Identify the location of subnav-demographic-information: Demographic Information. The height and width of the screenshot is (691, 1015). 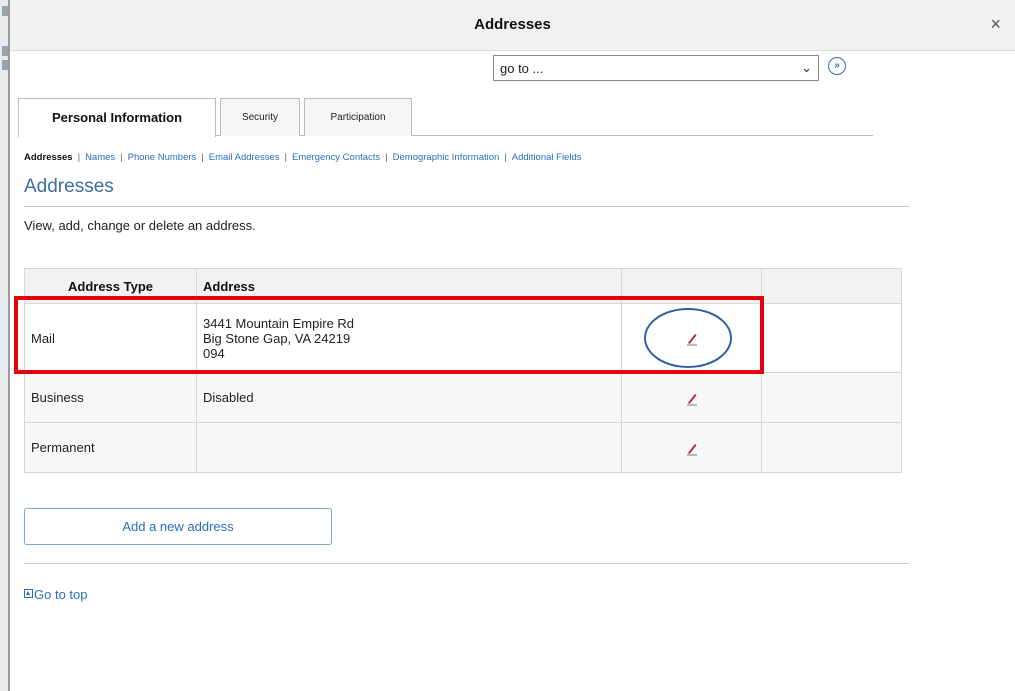
(446, 157).